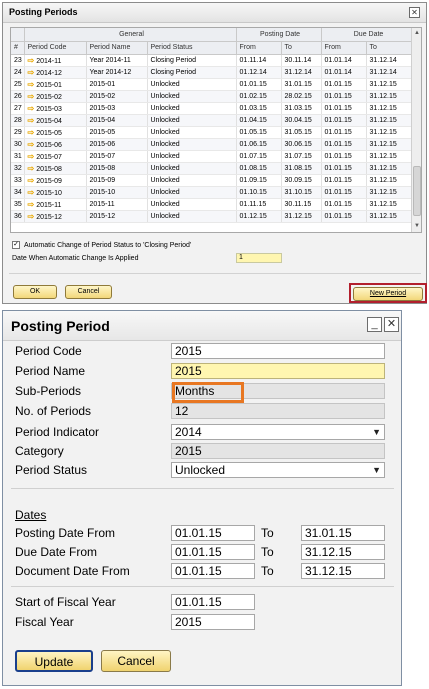 The width and height of the screenshot is (429, 689). I want to click on document-date-to-field: 31.12.15, so click(343, 571).